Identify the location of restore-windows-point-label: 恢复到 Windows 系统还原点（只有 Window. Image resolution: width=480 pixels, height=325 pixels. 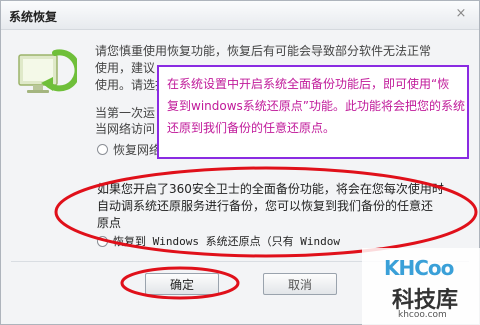
(226, 241).